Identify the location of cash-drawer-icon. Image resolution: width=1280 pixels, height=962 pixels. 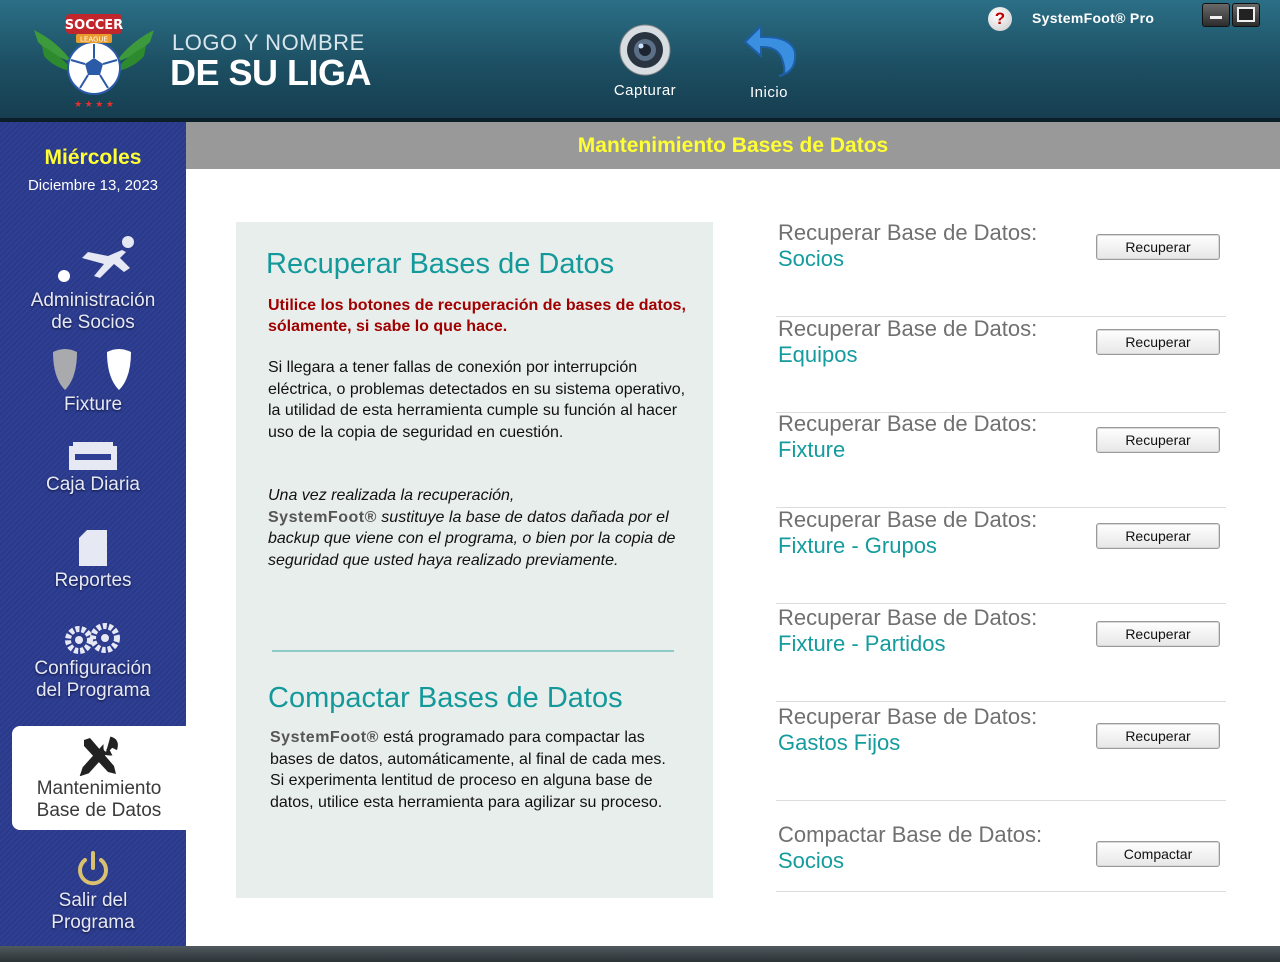
(93, 456).